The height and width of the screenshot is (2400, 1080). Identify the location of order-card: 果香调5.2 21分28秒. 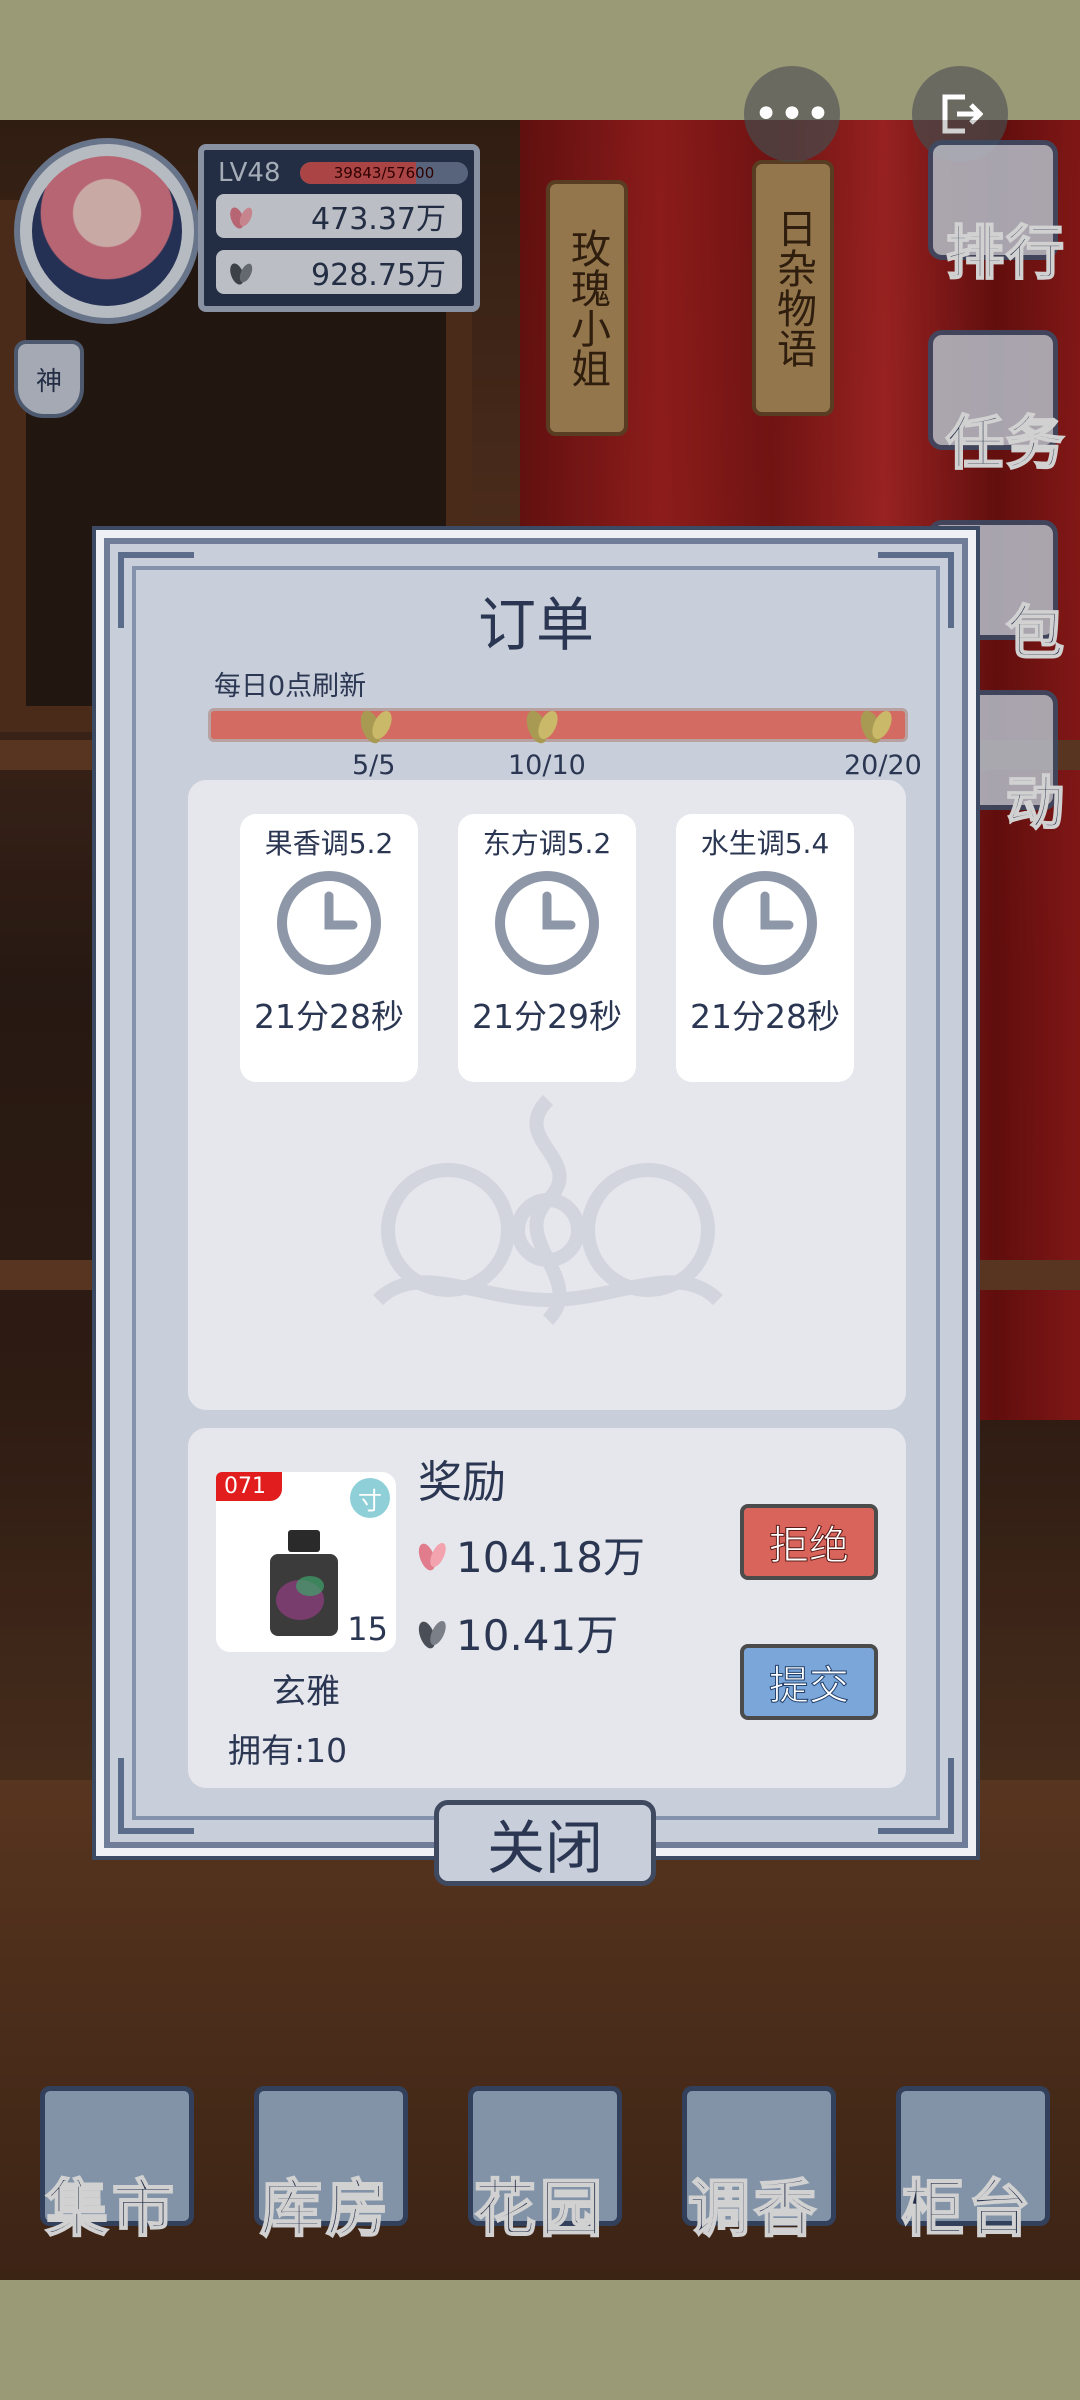
(329, 948).